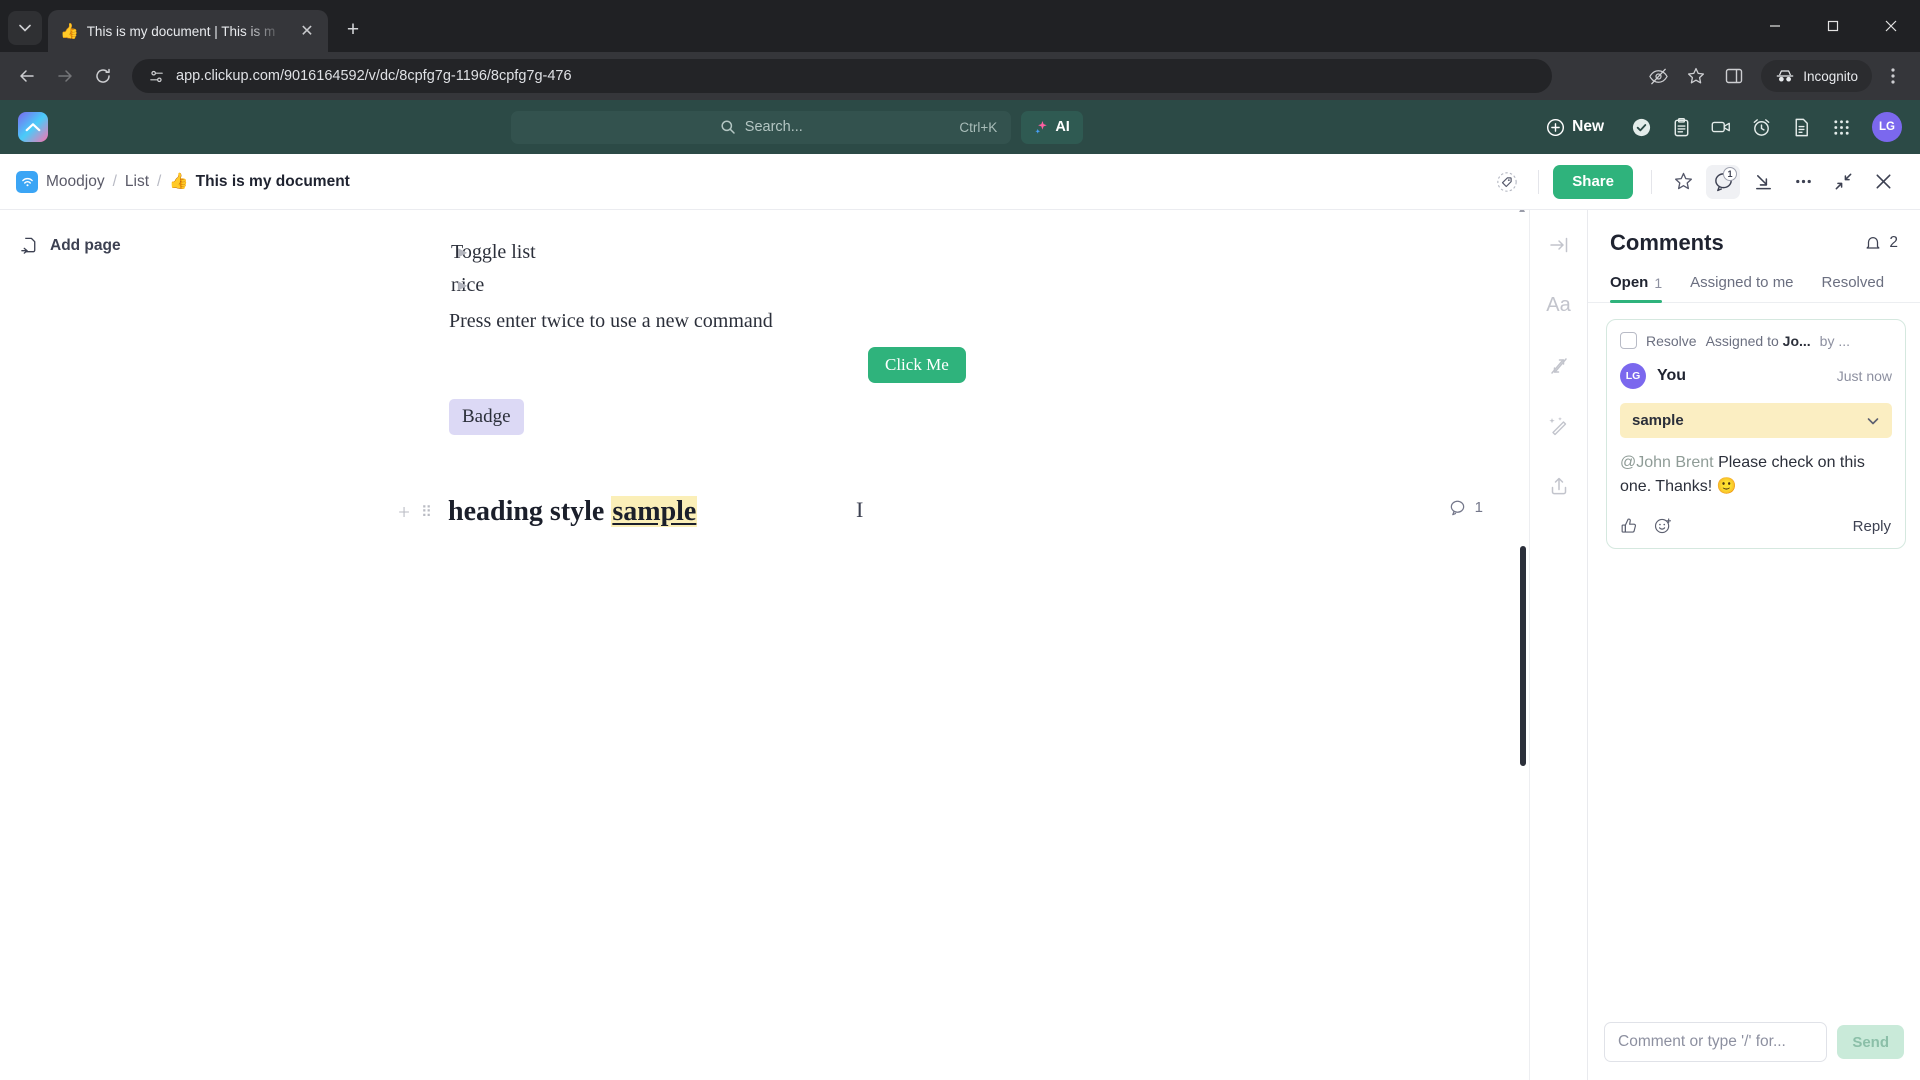  What do you see at coordinates (1593, 181) in the screenshot?
I see `share-button: Share` at bounding box center [1593, 181].